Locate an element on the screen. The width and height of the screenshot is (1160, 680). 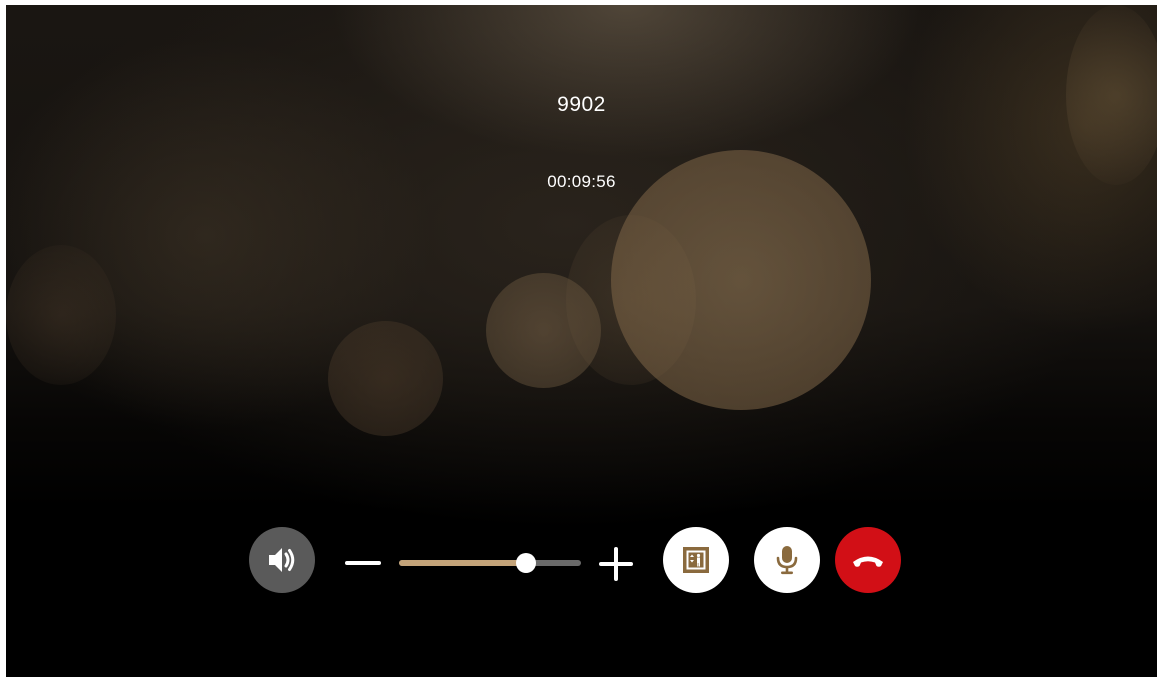
minus-icon is located at coordinates (363, 563).